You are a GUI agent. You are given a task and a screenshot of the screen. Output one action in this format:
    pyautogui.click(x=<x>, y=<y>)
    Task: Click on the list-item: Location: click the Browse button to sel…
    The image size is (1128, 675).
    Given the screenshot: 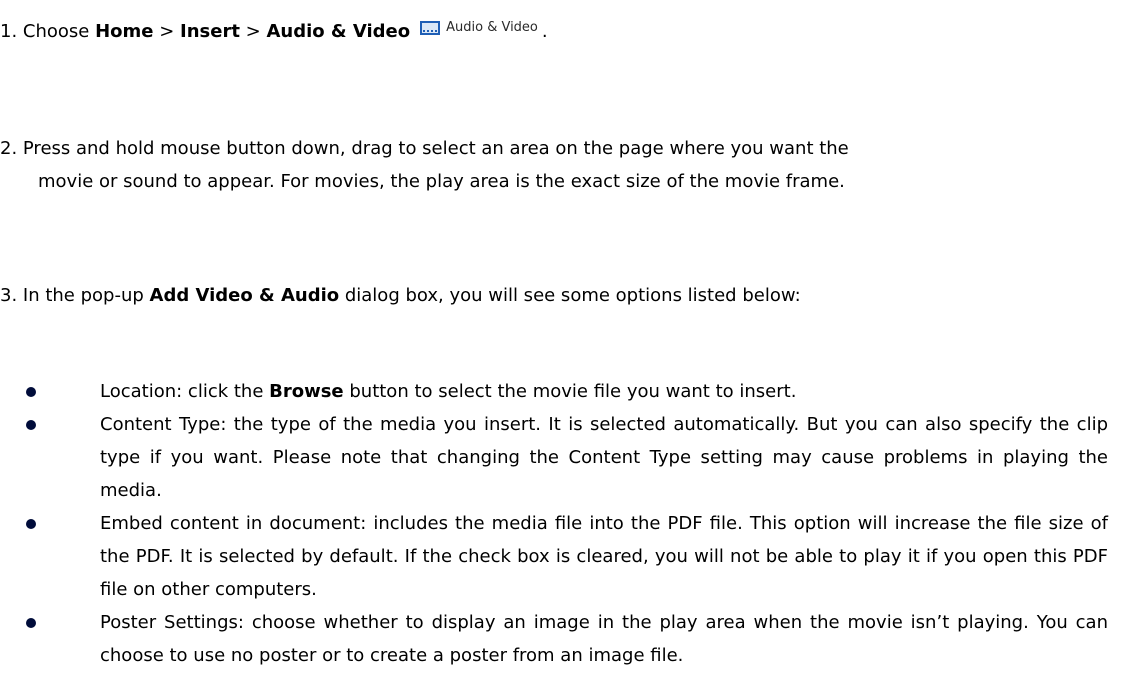 What is the action you would take?
    pyautogui.click(x=554, y=391)
    